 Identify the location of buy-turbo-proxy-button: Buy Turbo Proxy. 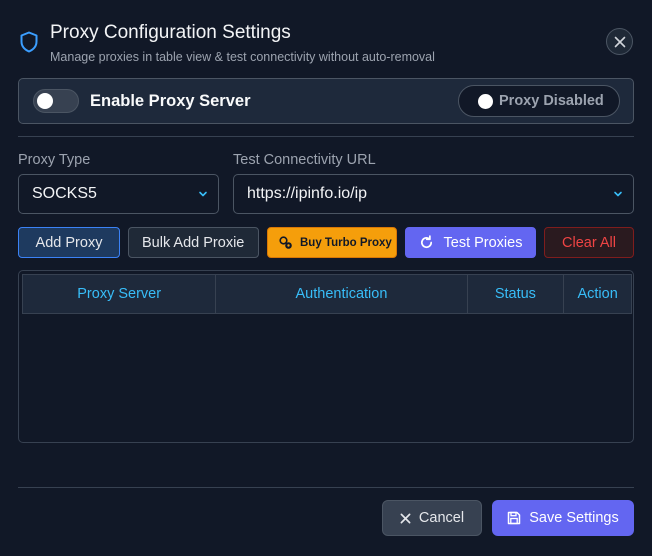
(332, 242).